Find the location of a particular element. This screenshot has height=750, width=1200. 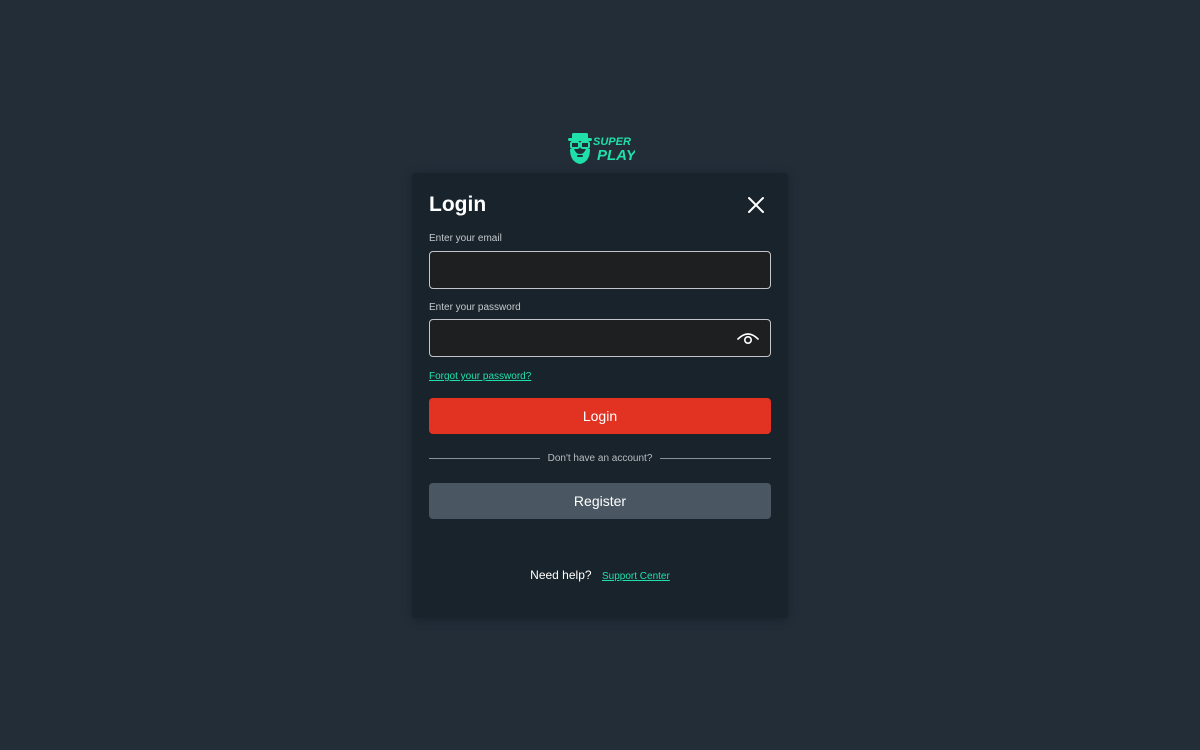

register-button: Register is located at coordinates (600, 501).